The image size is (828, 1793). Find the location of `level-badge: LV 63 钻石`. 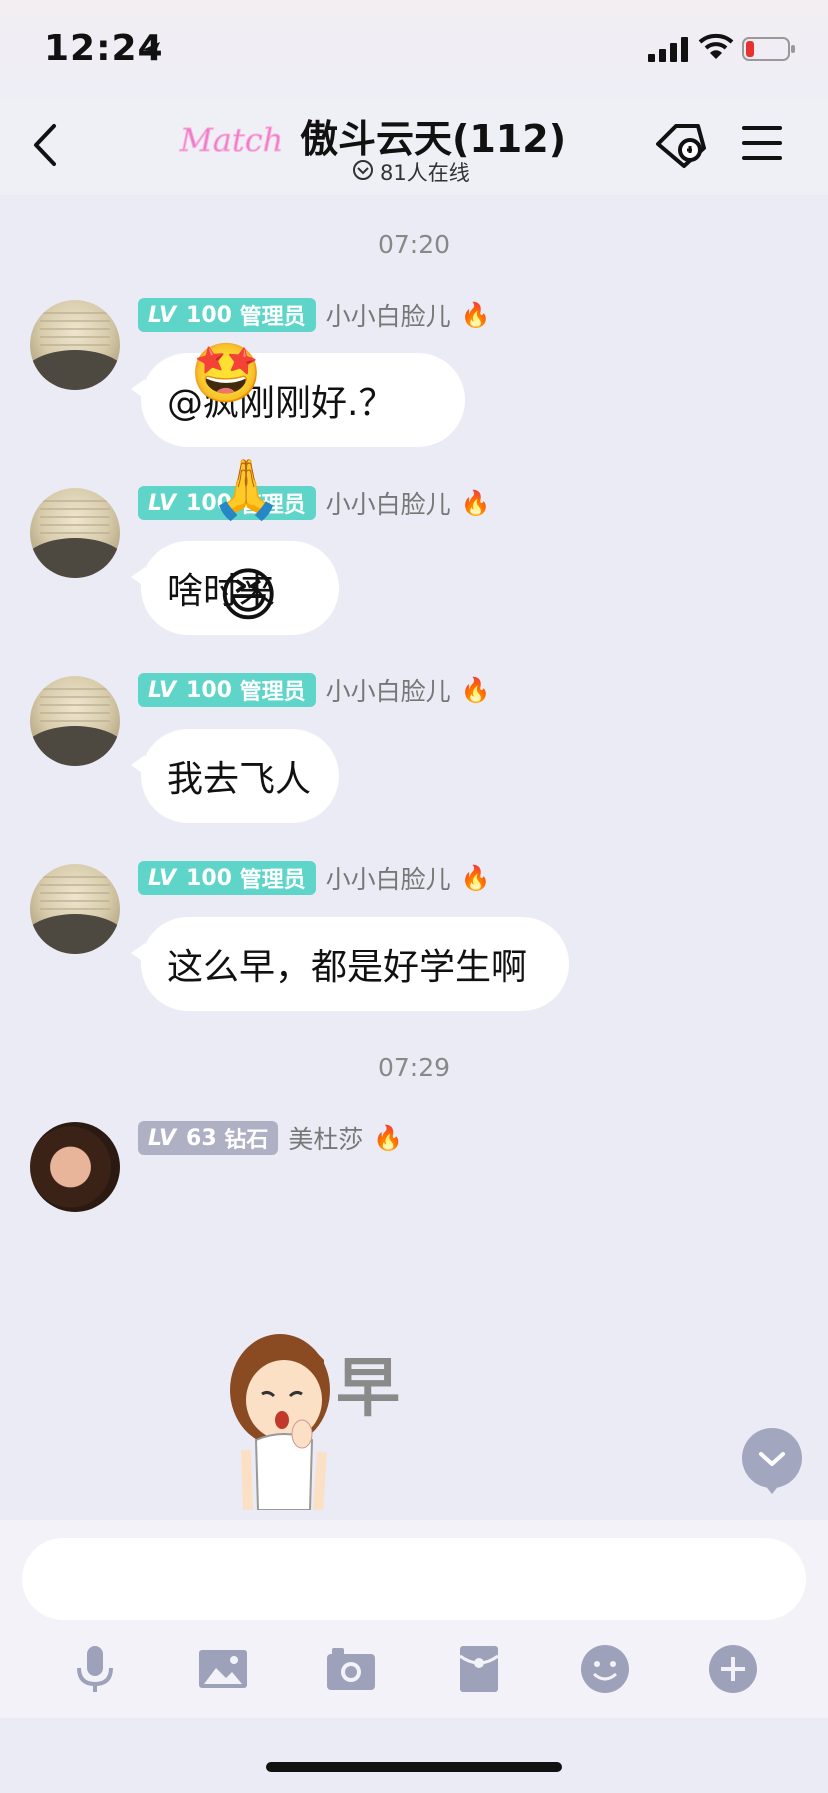

level-badge: LV 63 钻石 is located at coordinates (208, 1138).